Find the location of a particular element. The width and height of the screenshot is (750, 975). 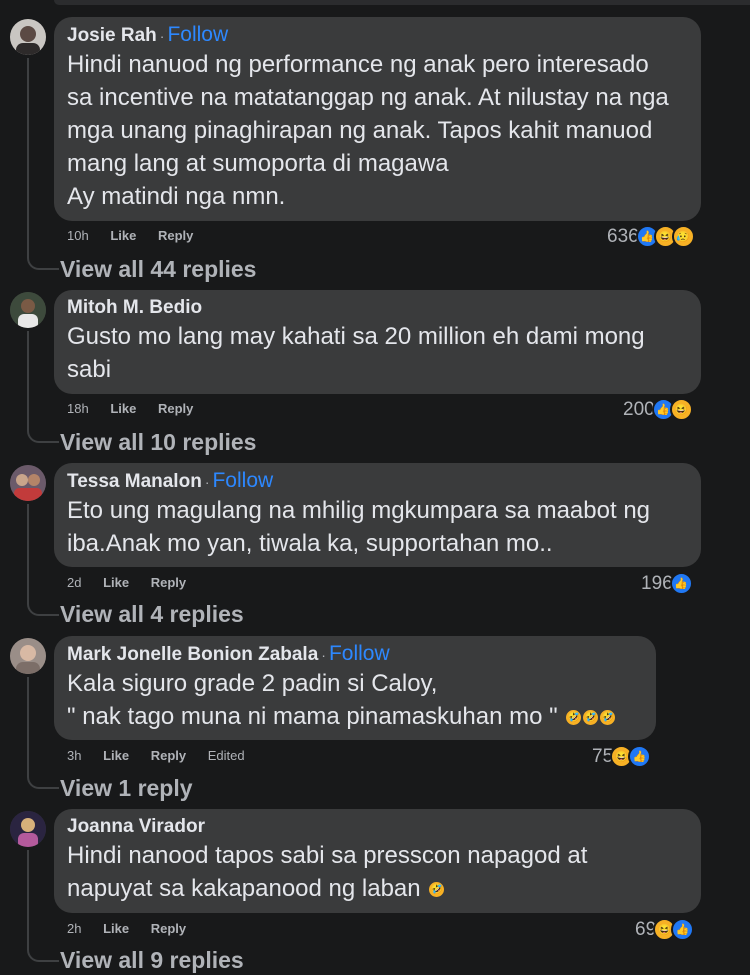

reaction-summary: 196 👍 is located at coordinates (667, 583).